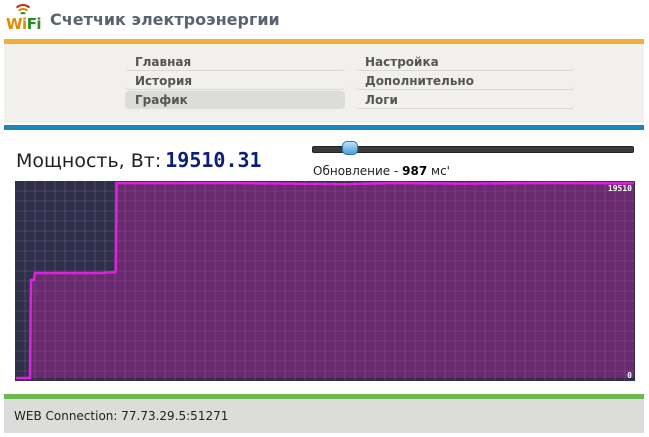  What do you see at coordinates (324, 127) in the screenshot?
I see `section-divider` at bounding box center [324, 127].